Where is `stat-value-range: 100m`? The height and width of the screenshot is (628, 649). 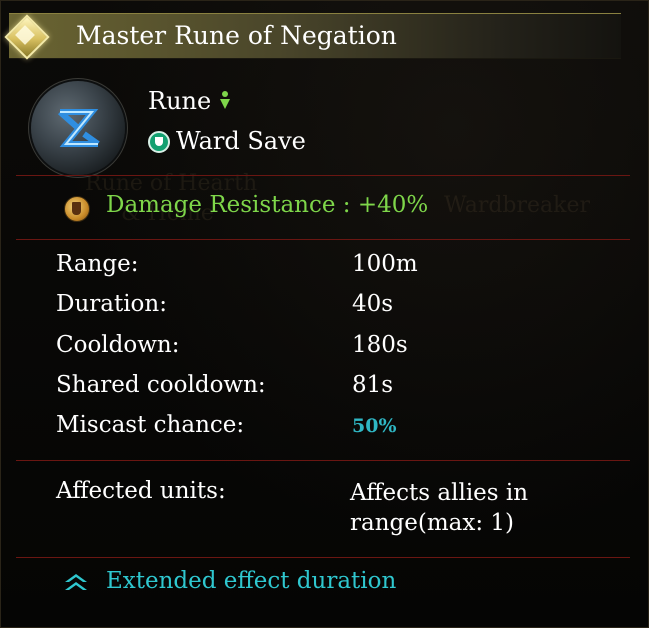
stat-value-range: 100m is located at coordinates (385, 264).